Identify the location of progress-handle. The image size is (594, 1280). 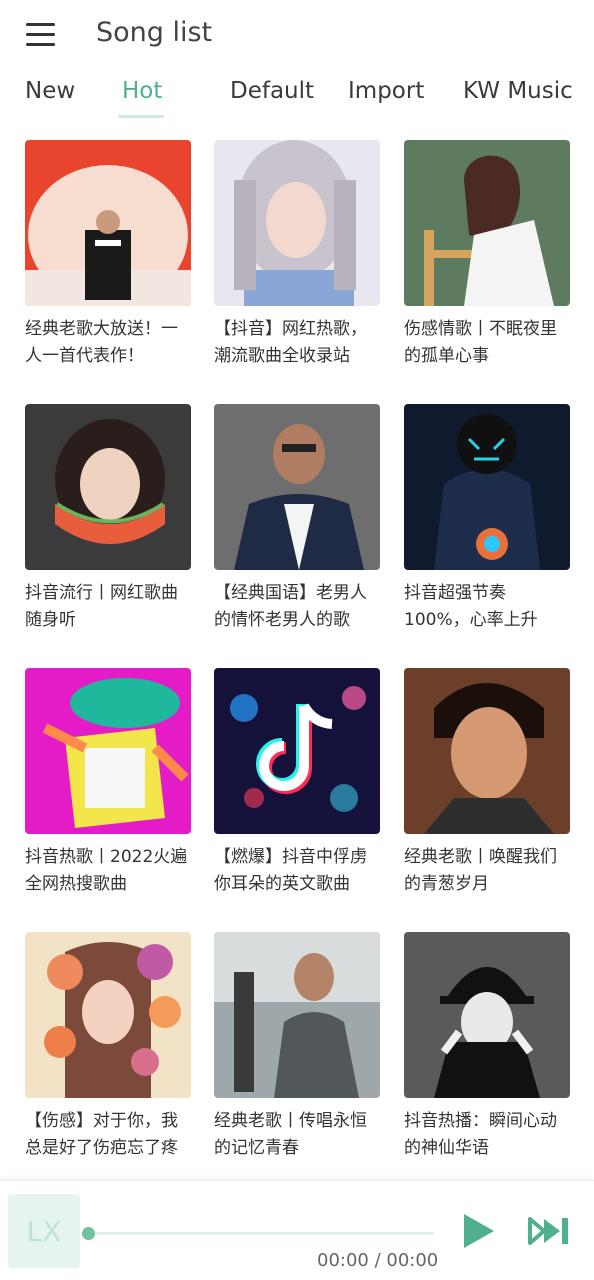
(88, 1233).